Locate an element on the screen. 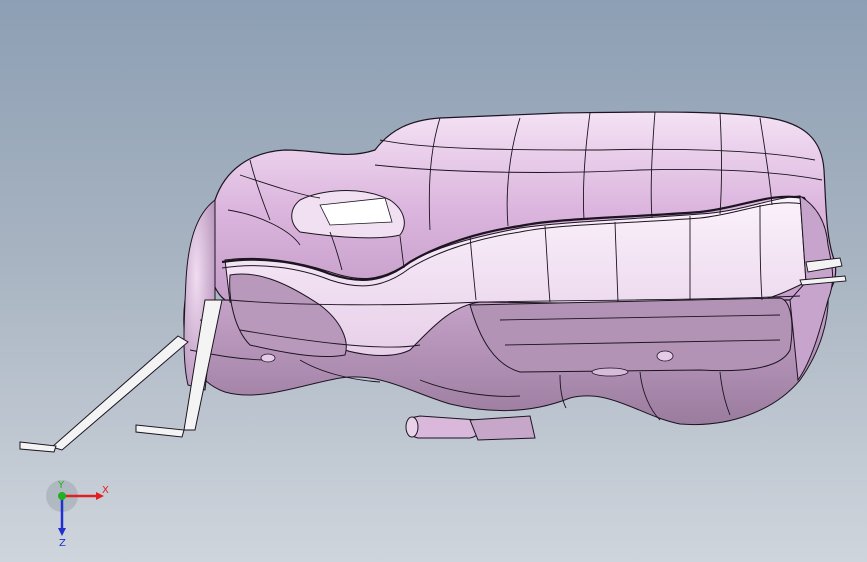 This screenshot has width=867, height=562. axis-triad: X Y Z is located at coordinates (80, 513).